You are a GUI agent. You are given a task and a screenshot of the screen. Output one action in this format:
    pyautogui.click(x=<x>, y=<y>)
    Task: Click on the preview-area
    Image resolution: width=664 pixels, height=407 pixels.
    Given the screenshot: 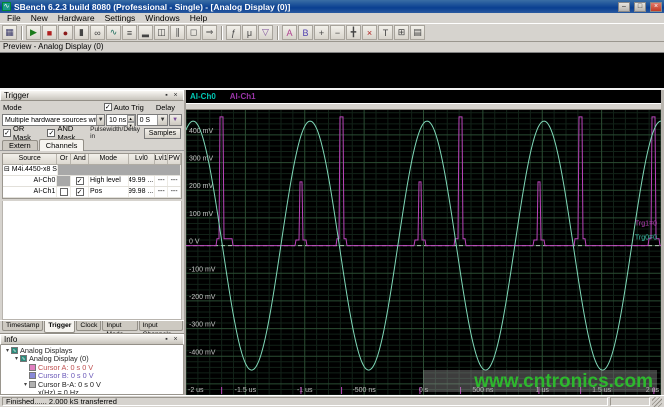 What is the action you would take?
    pyautogui.click(x=332, y=71)
    